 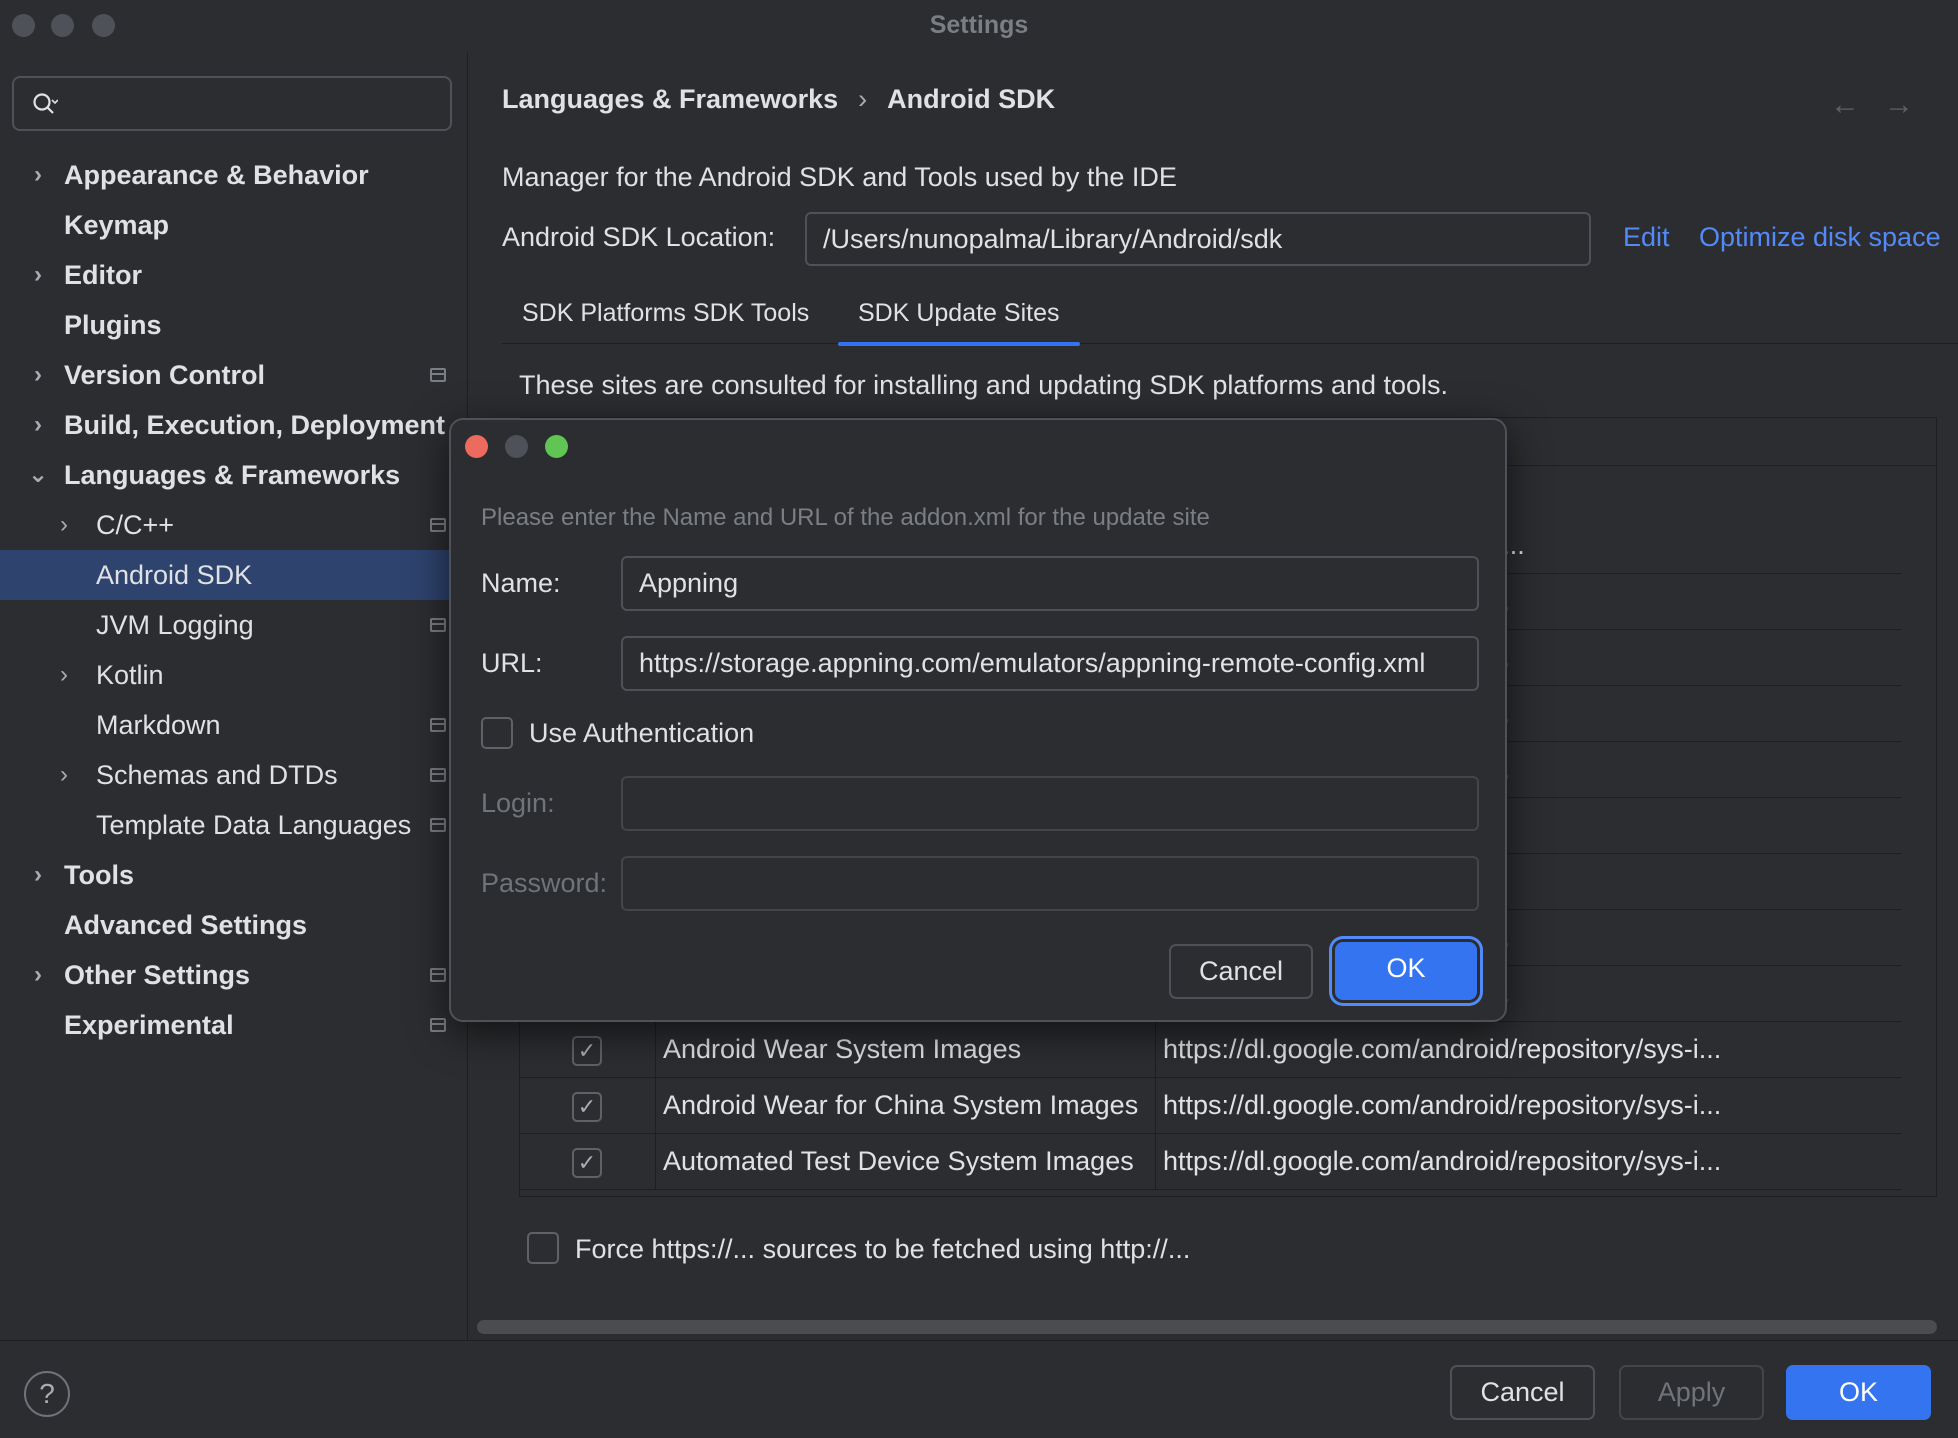 I want to click on chevron-down-icon: ⌄, so click(x=38, y=475).